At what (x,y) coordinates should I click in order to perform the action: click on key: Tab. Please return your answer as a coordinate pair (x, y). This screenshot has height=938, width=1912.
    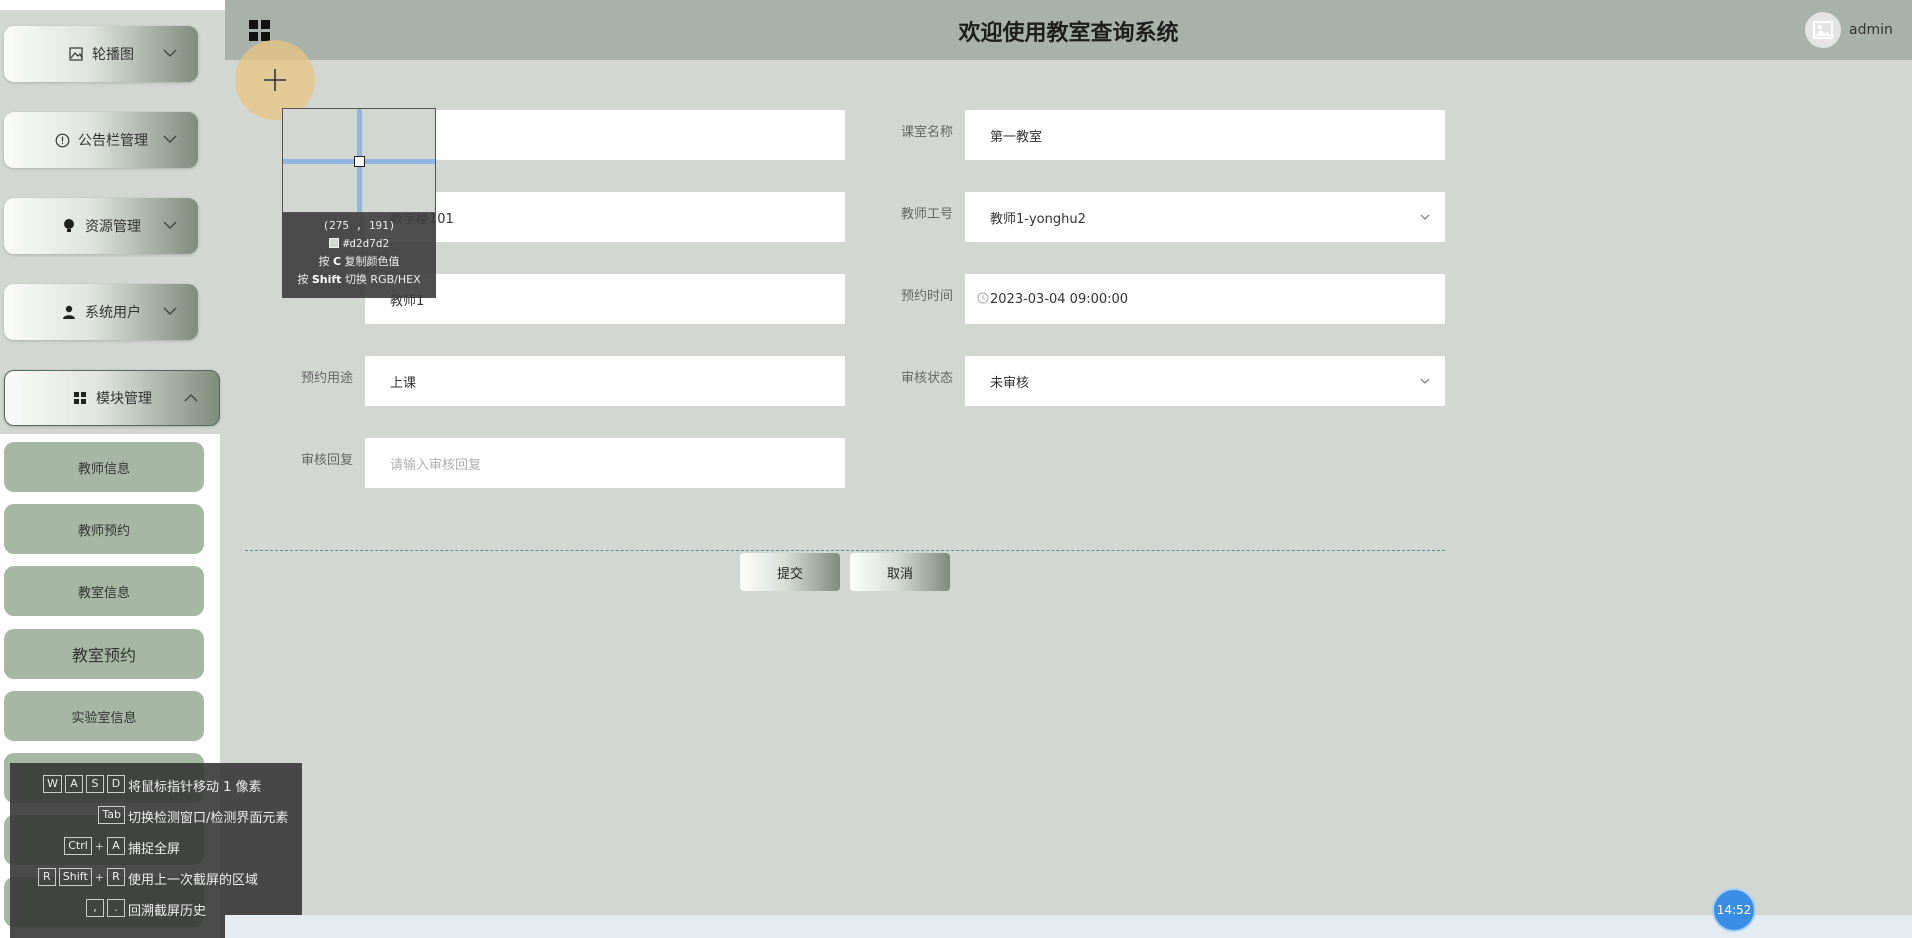
    Looking at the image, I should click on (111, 815).